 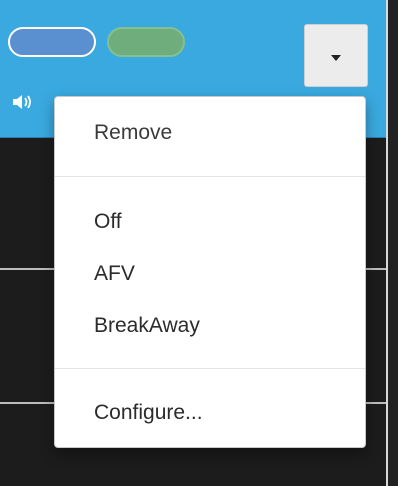 What do you see at coordinates (23, 102) in the screenshot?
I see `speaker-volume-icon` at bounding box center [23, 102].